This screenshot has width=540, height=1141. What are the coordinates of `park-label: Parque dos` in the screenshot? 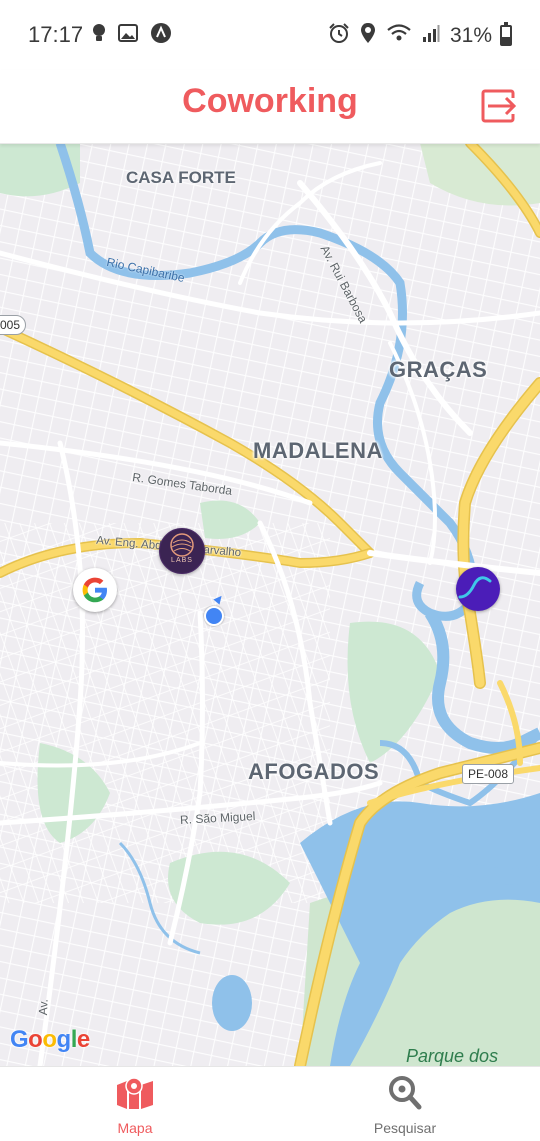 It's located at (452, 1056).